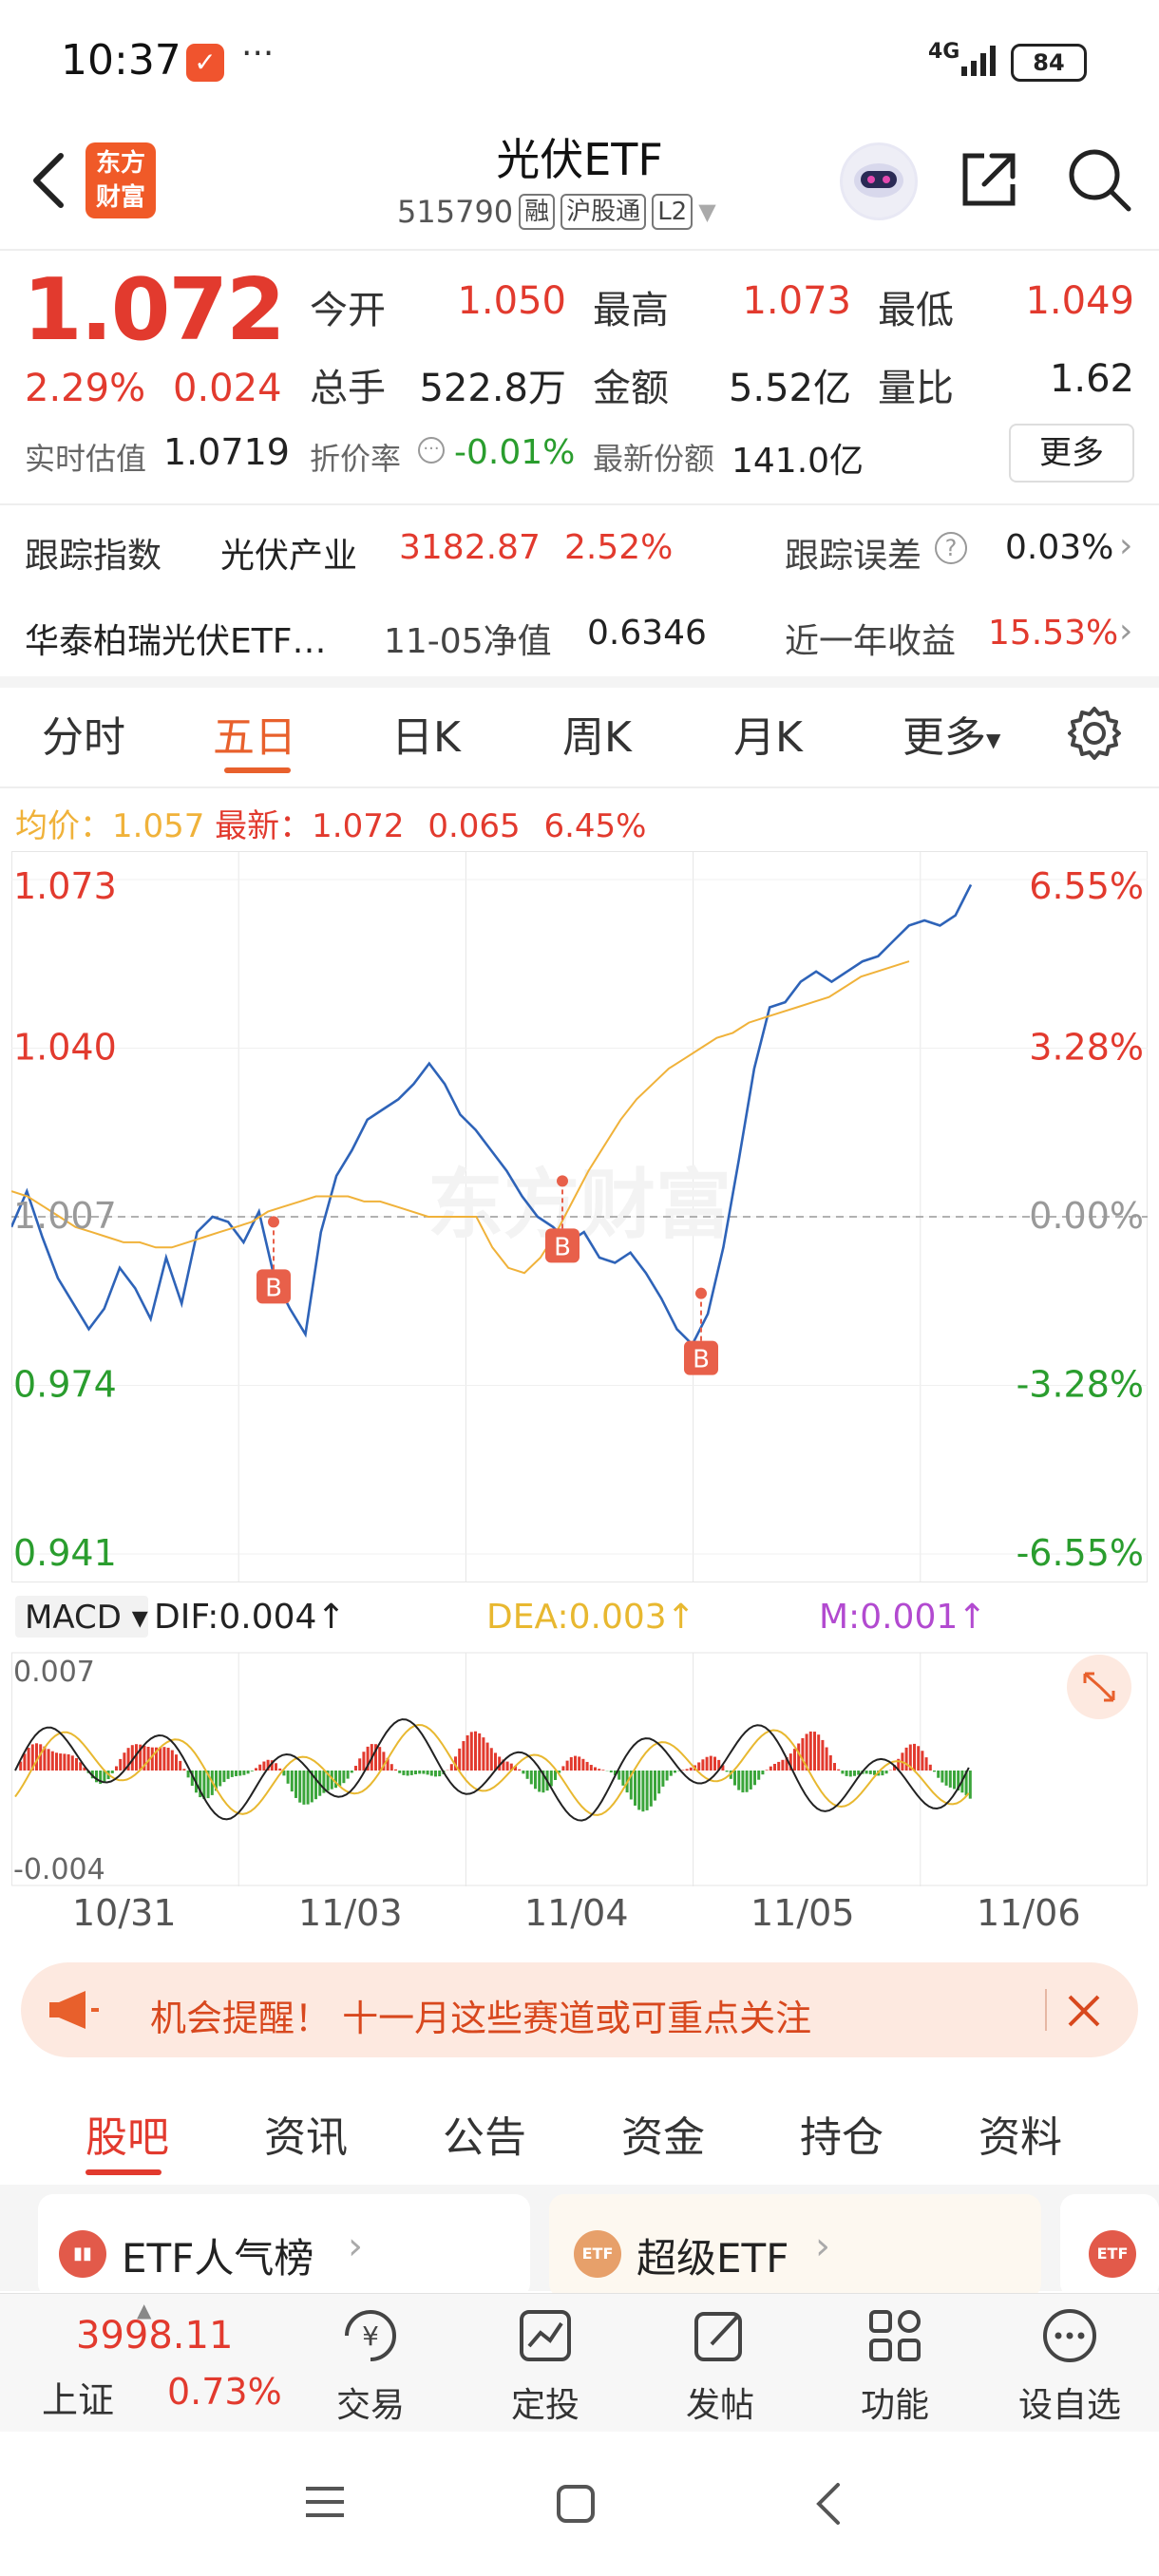 This screenshot has width=1159, height=2576. Describe the element at coordinates (370, 2363) in the screenshot. I see `nav-trade: ¥ 交易` at that location.